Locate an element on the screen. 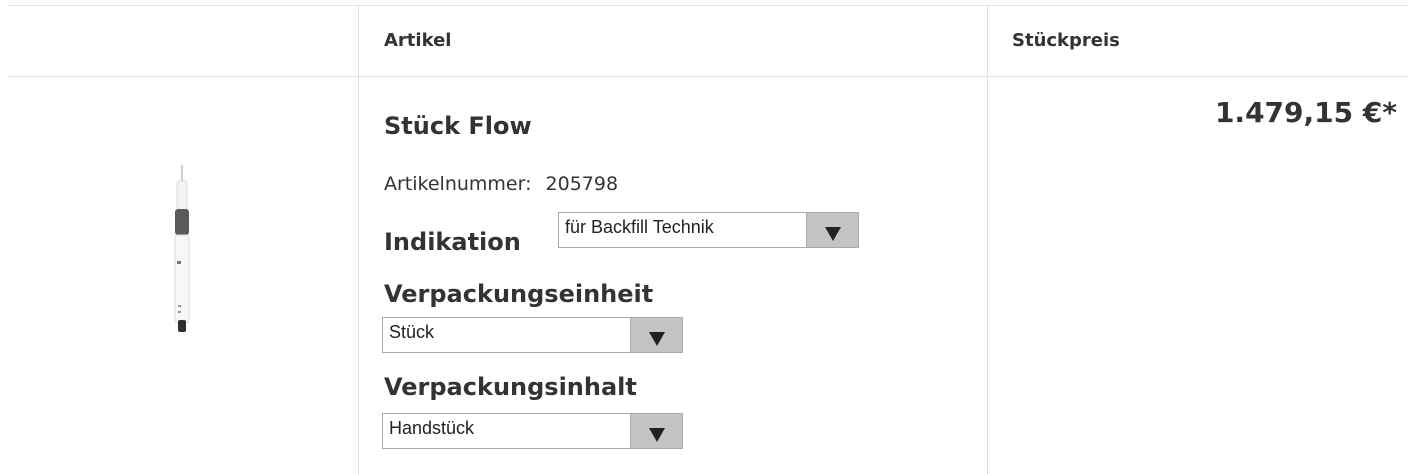 Image resolution: width=1416 pixels, height=474 pixels. packaging-unit-label: Verpackungseinheit is located at coordinates (519, 294).